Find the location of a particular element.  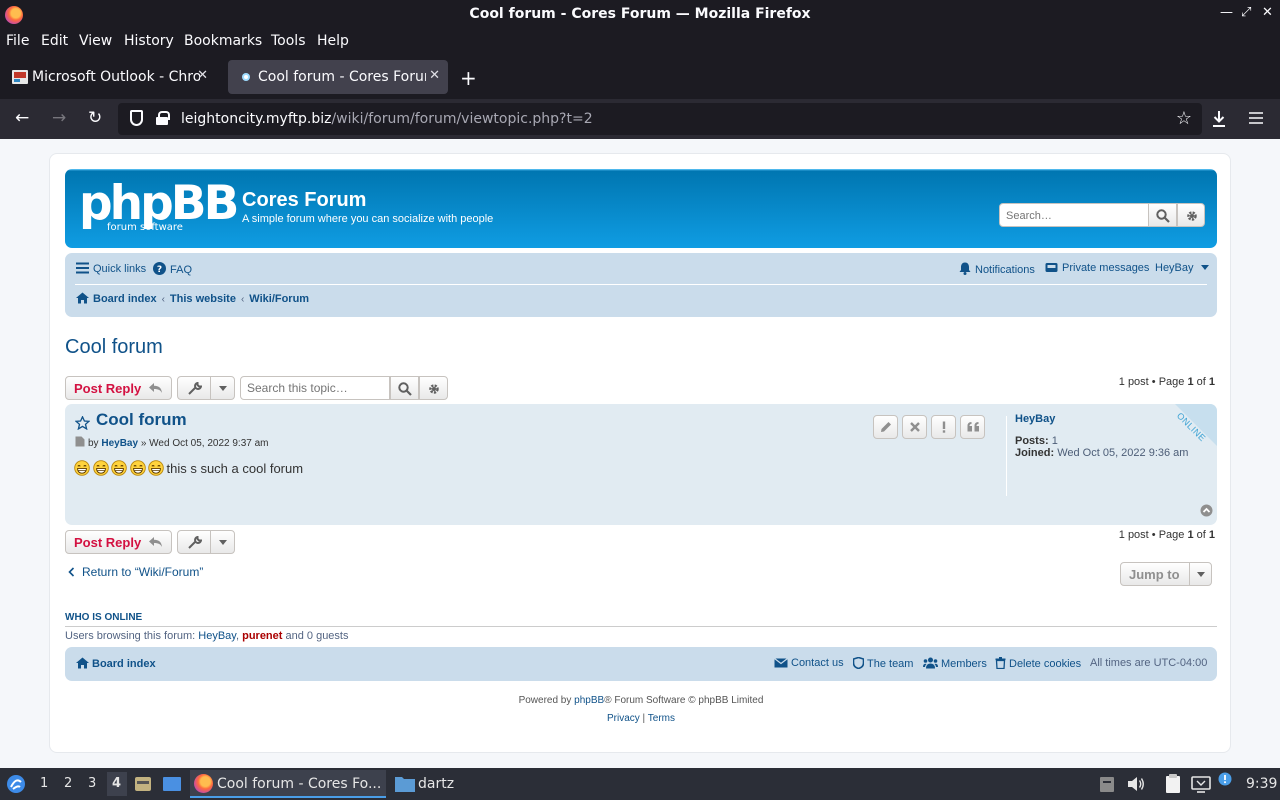

users-icon is located at coordinates (930, 663).